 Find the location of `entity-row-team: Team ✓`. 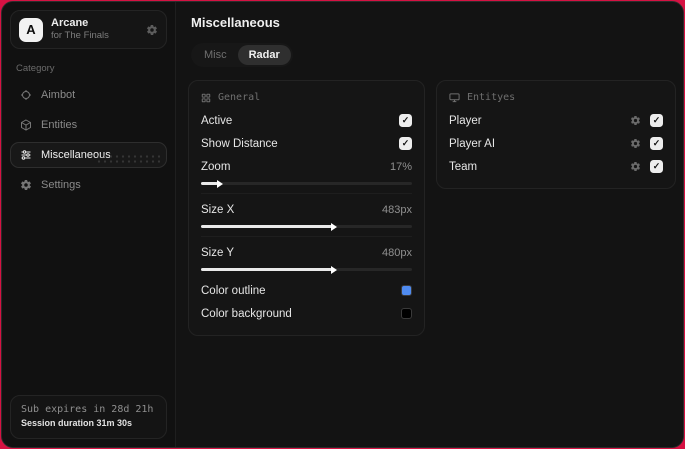

entity-row-team: Team ✓ is located at coordinates (556, 166).